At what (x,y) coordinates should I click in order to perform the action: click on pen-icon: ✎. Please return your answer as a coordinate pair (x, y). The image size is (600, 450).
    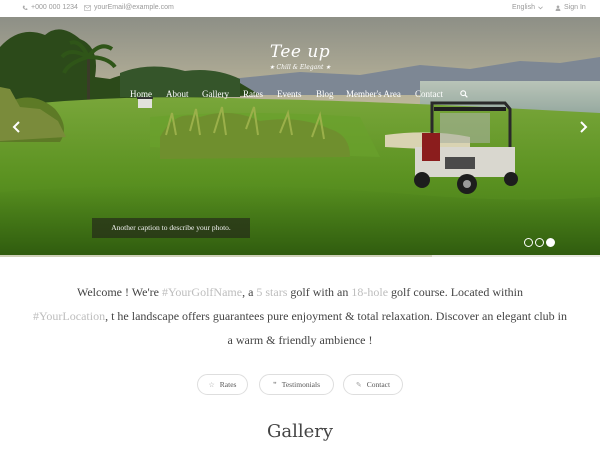
    Looking at the image, I should click on (358, 384).